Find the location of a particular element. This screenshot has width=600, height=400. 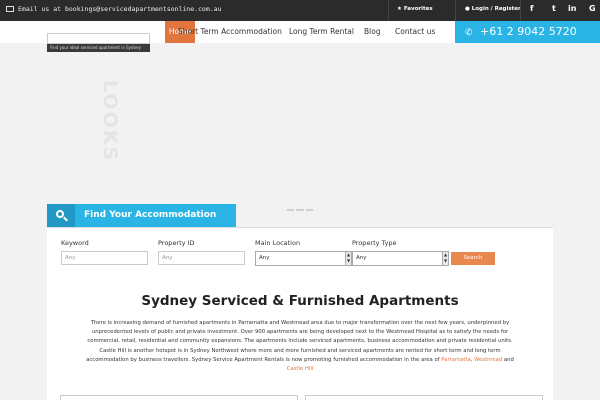

keyword-input: Any is located at coordinates (104, 258).